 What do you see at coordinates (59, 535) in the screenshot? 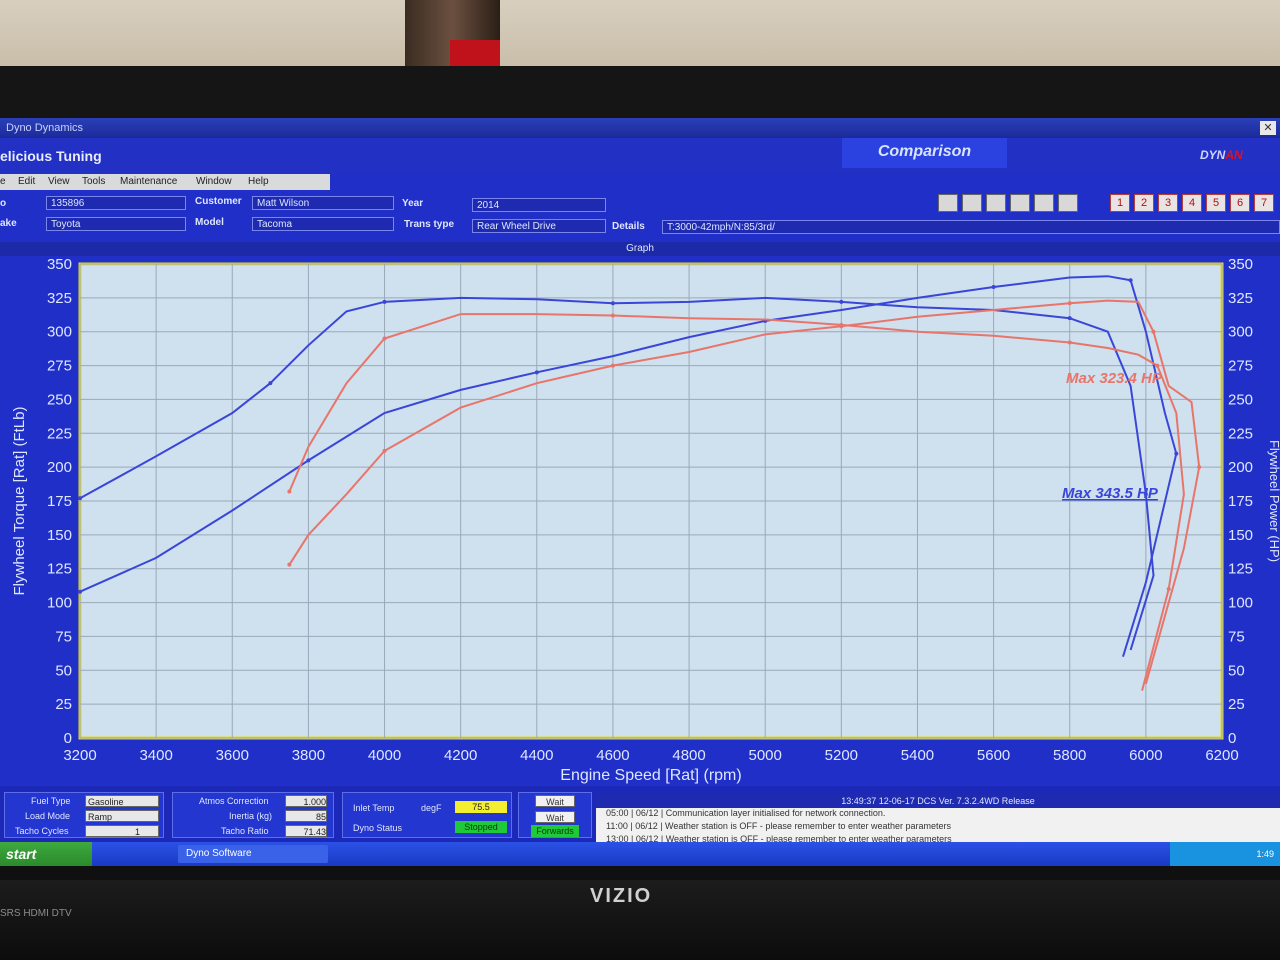
I see `y-tick-label: 150` at bounding box center [59, 535].